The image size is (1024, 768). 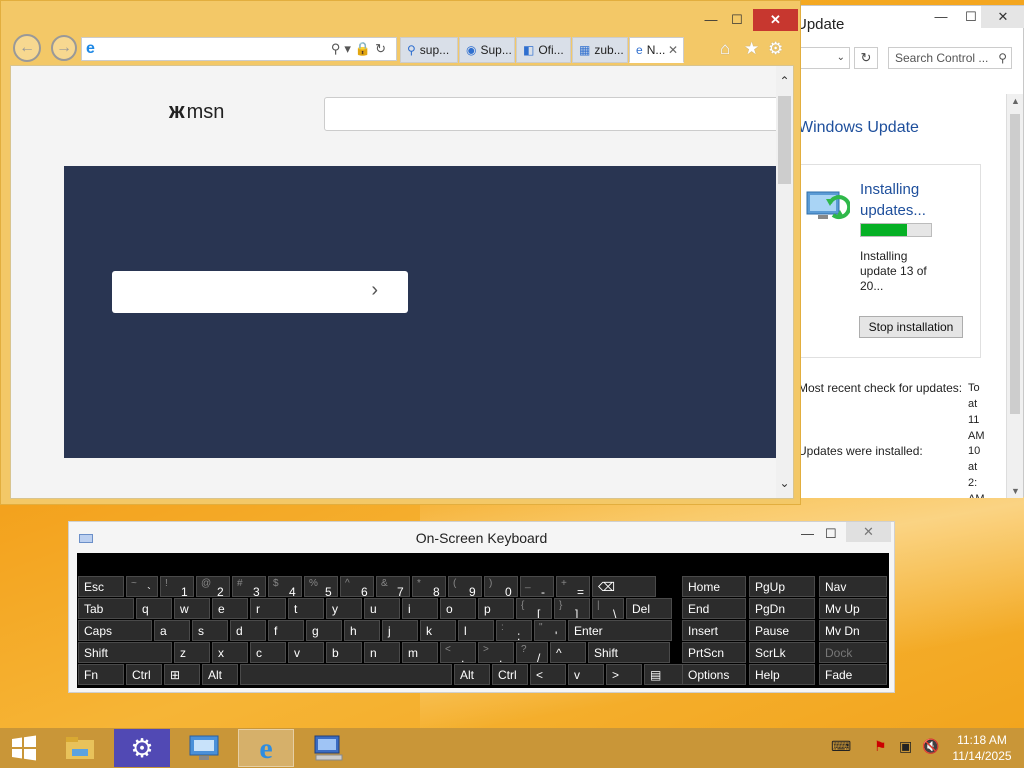 What do you see at coordinates (930, 746) in the screenshot?
I see `volume-icon: 🔇` at bounding box center [930, 746].